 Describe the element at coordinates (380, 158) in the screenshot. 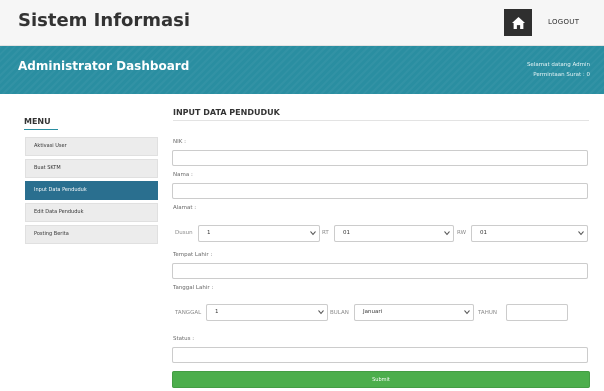

I see `nik-field` at that location.